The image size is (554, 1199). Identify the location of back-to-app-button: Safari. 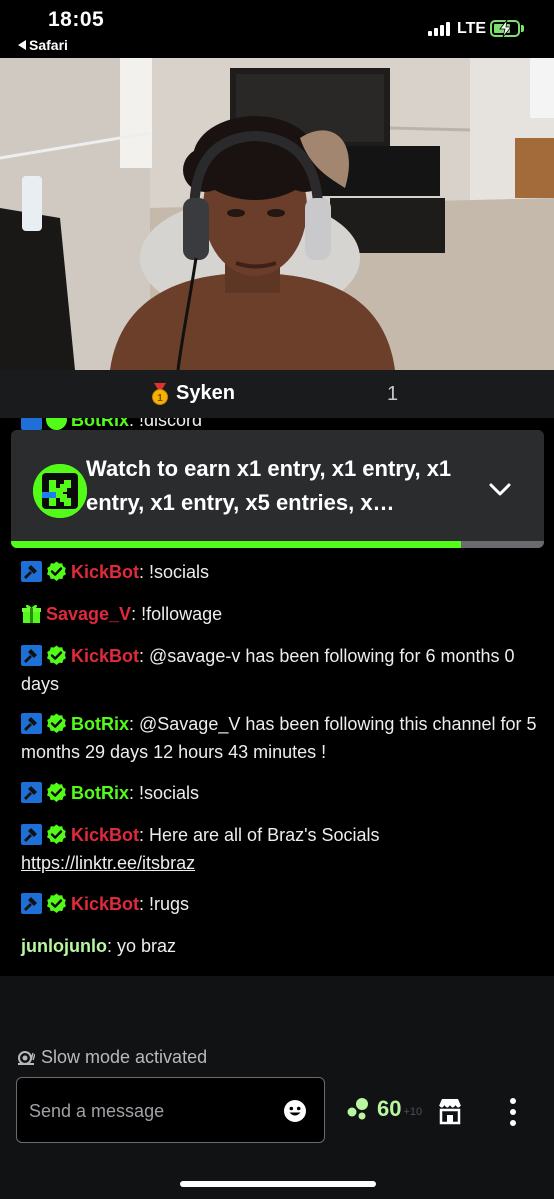
(43, 45).